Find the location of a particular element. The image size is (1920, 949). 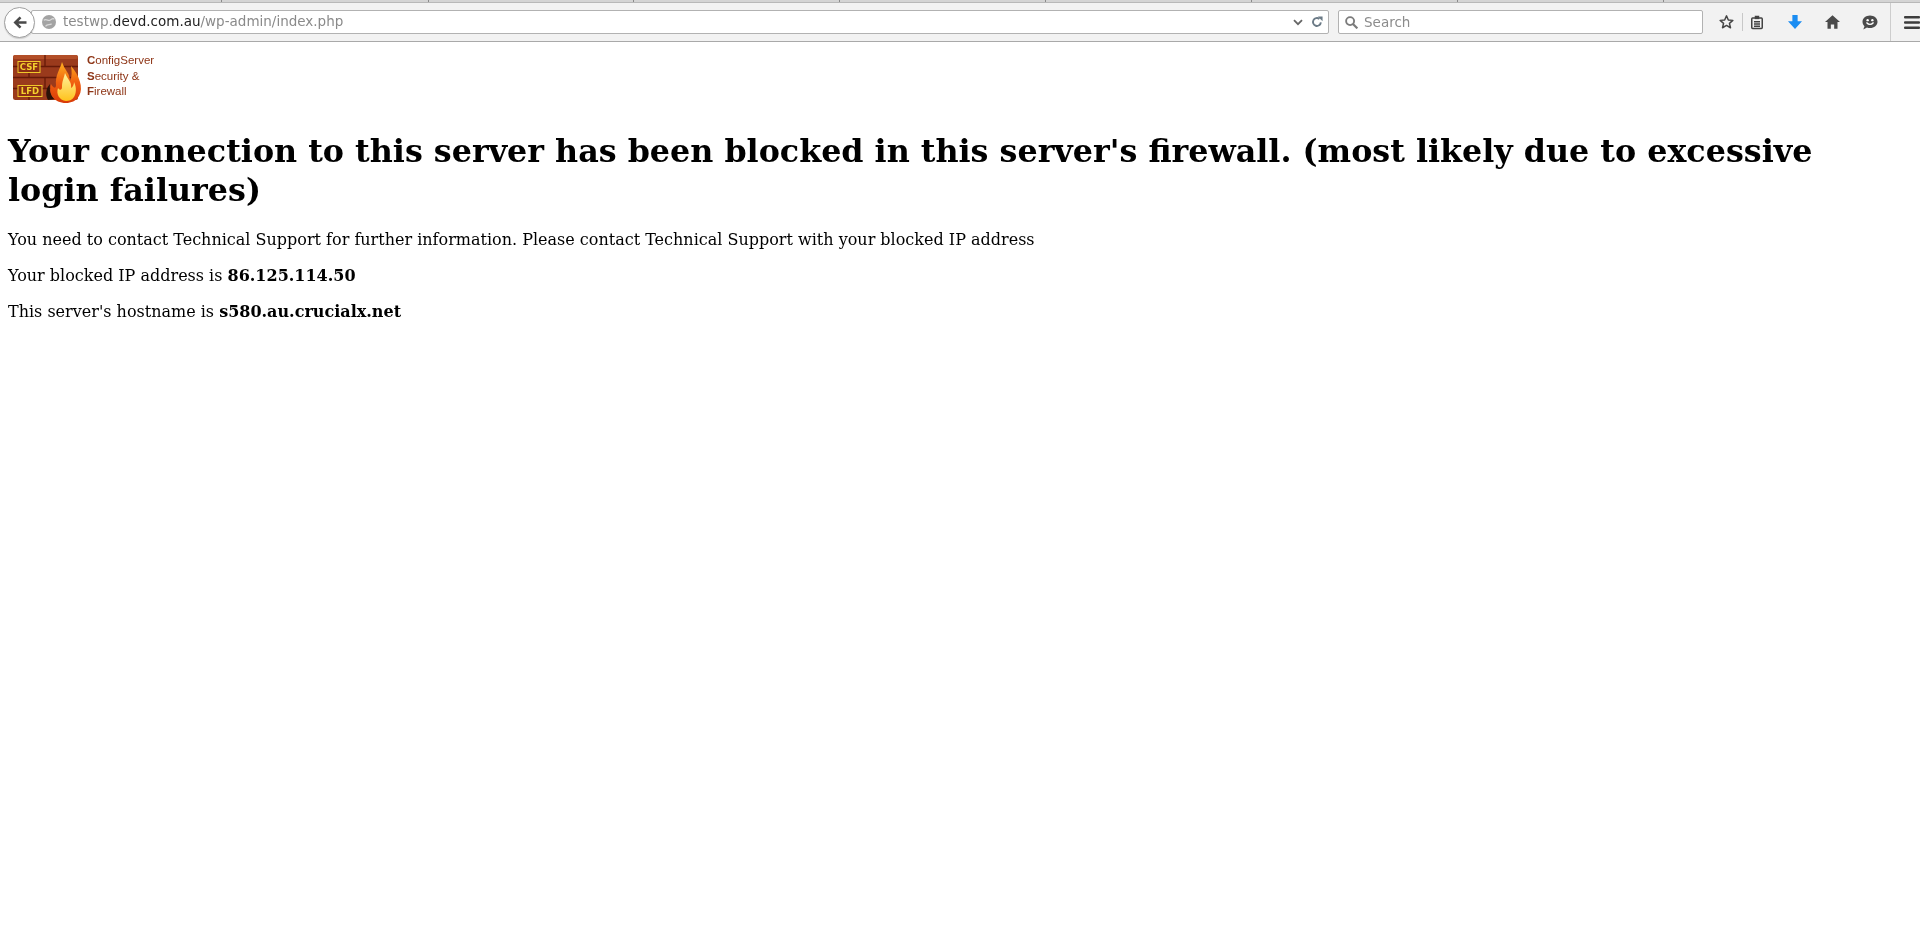

heading: Your connection to this server has been blocked in this server's firewall. (most likely due to excessive login failures) is located at coordinates (911, 170).